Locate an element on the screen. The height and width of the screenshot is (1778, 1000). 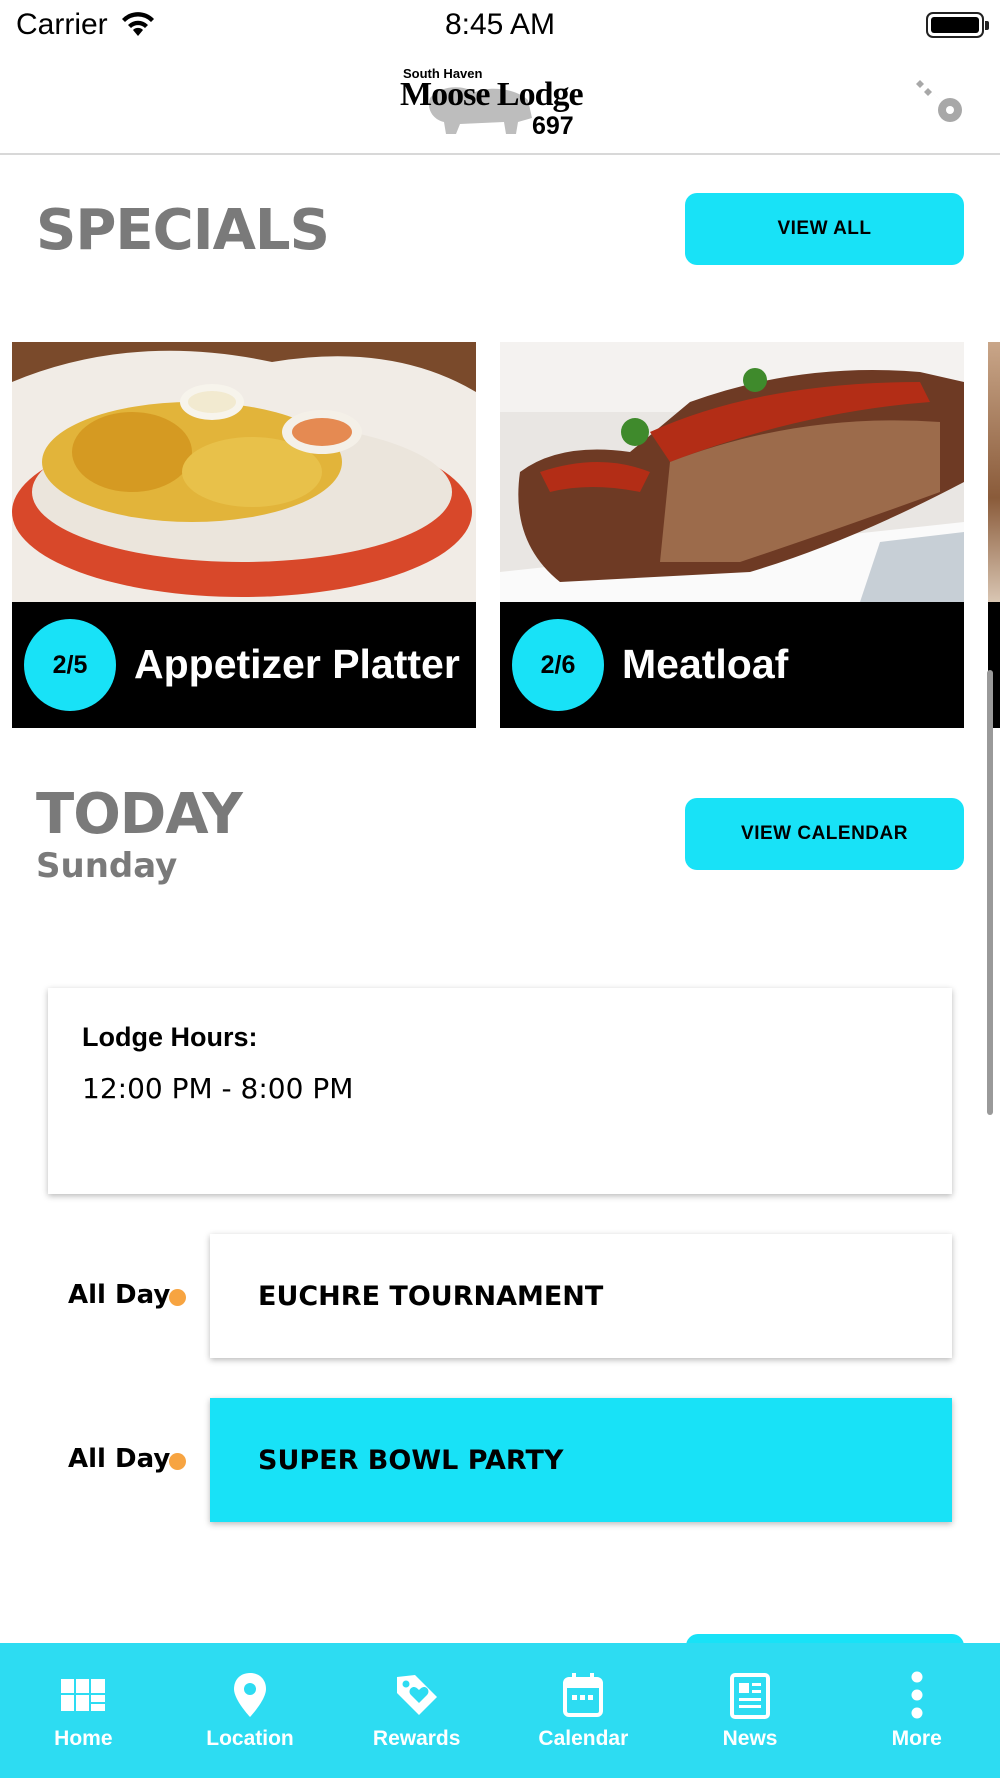
tab-news: News is located at coordinates (750, 1710).